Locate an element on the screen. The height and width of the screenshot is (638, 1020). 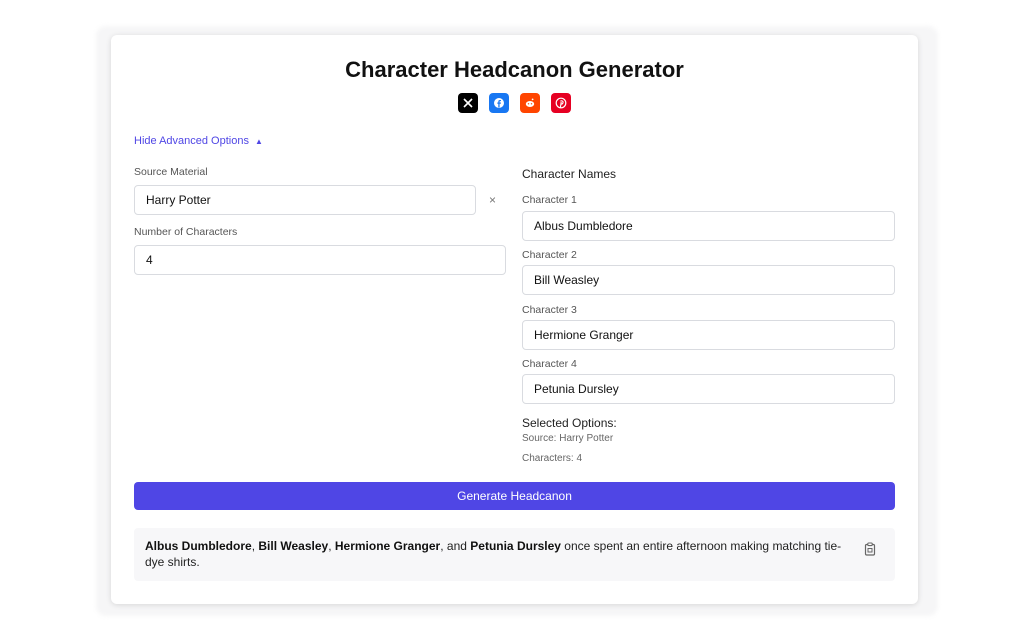
copy-button is located at coordinates (870, 549).